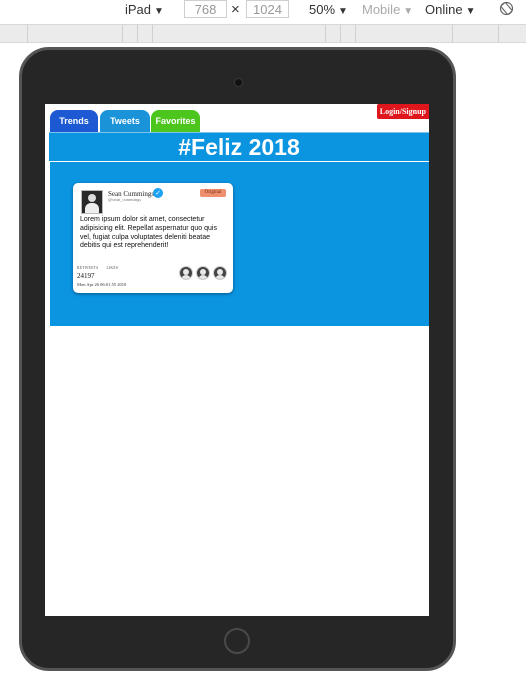 Image resolution: width=526 pixels, height=685 pixels. I want to click on retweet-count: 24197, so click(86, 276).